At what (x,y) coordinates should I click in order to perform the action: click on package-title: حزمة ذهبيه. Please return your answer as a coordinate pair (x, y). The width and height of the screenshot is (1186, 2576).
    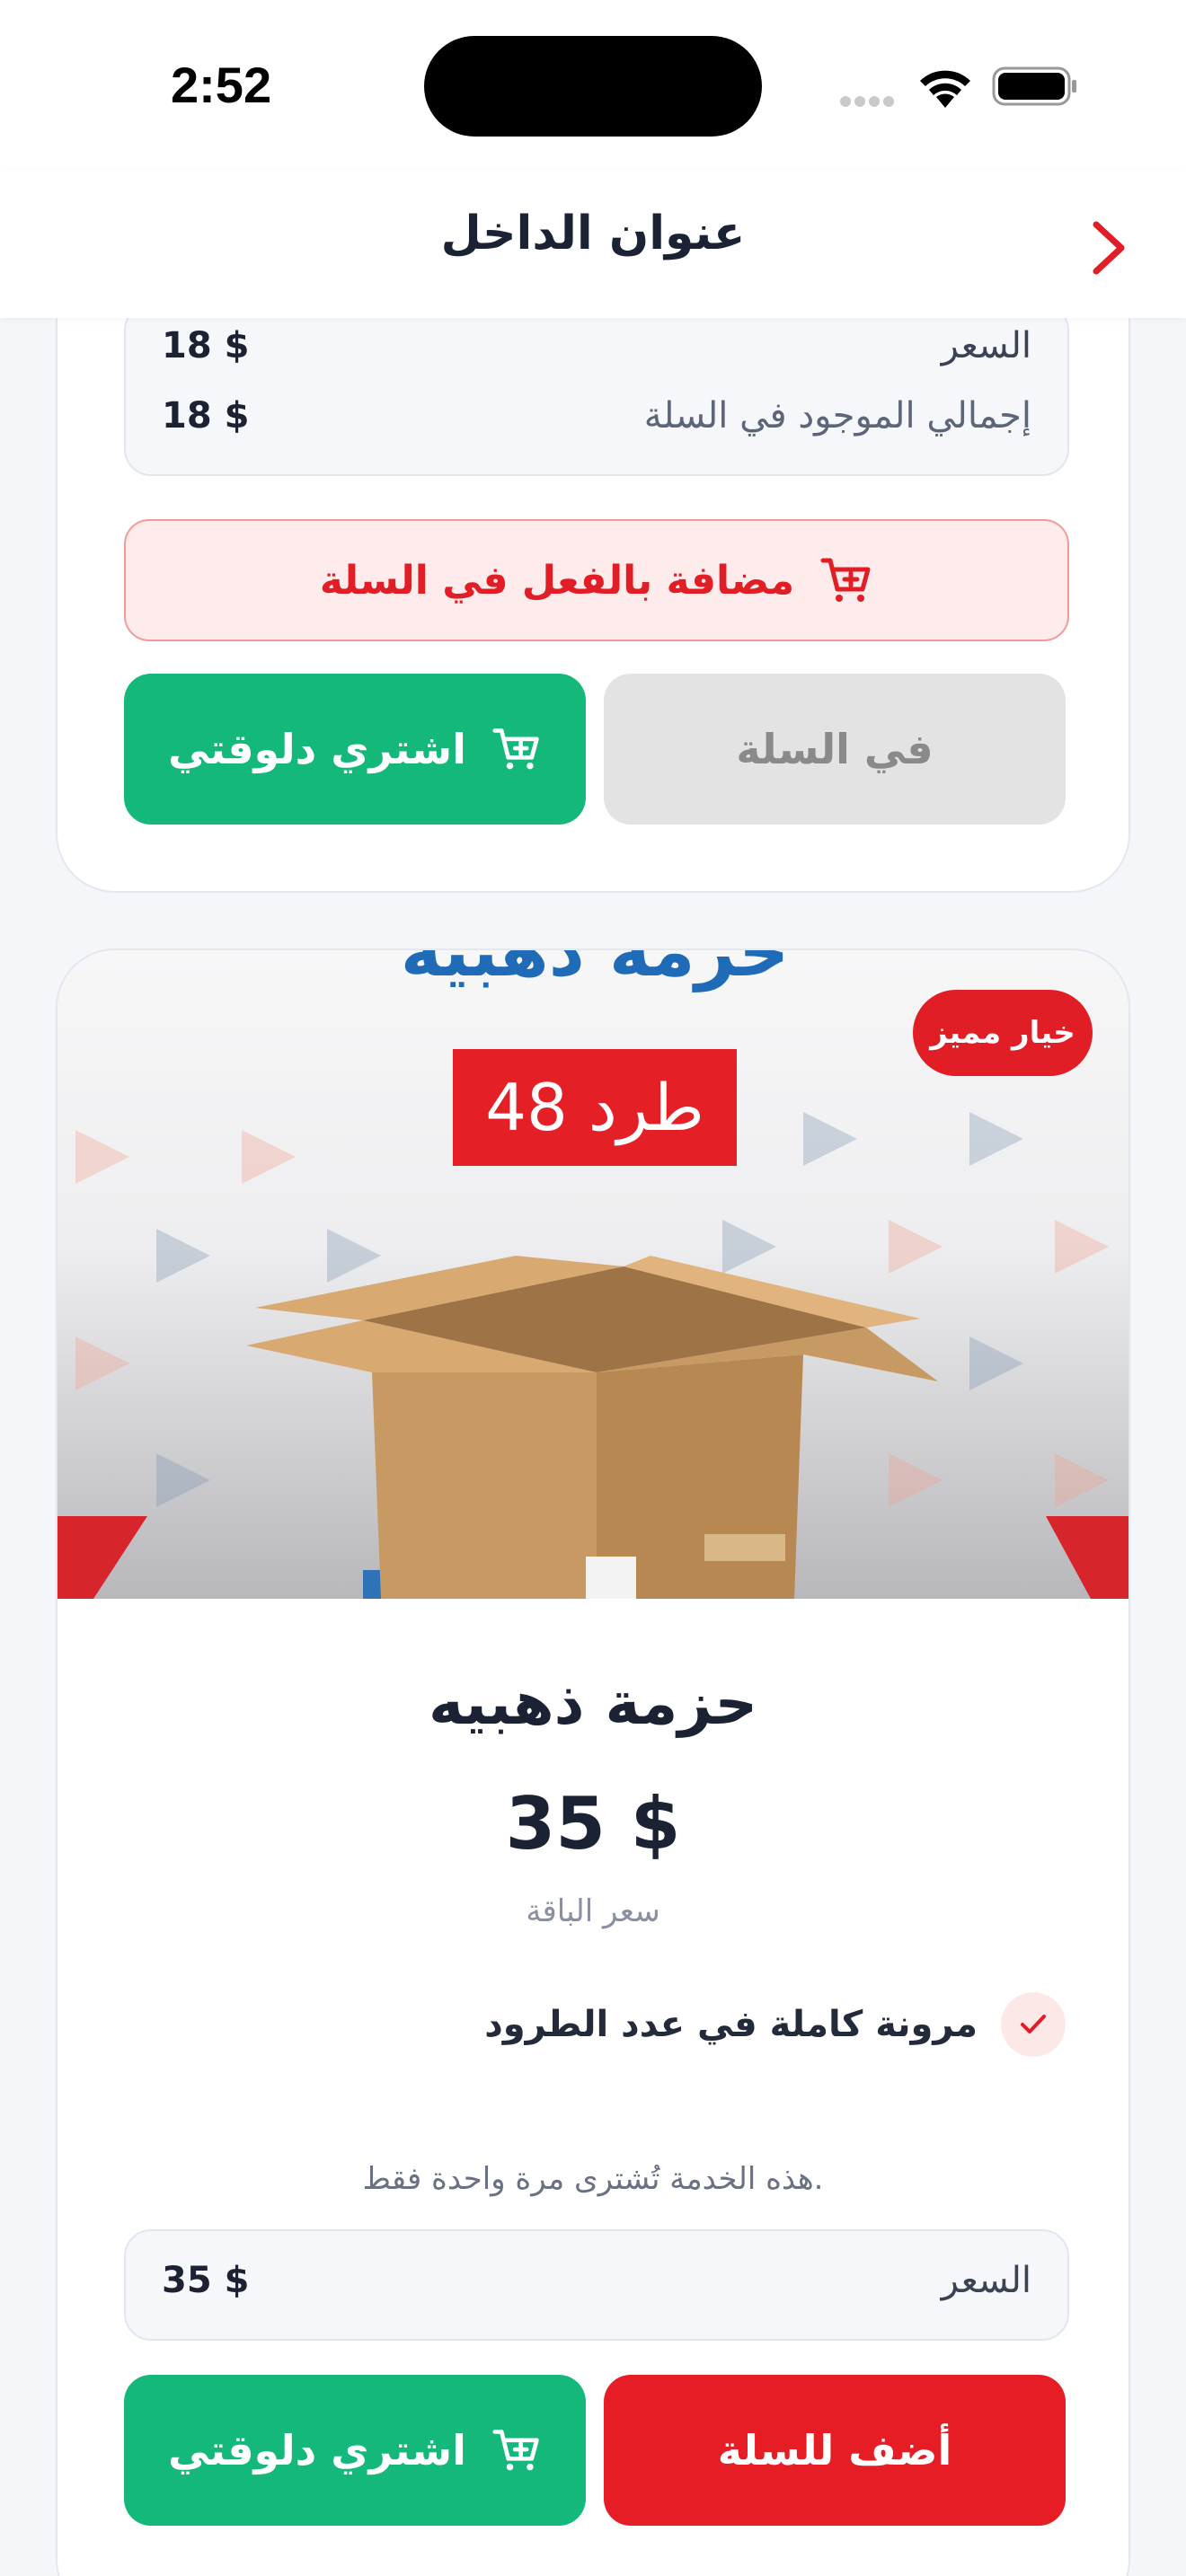
    Looking at the image, I should click on (593, 1703).